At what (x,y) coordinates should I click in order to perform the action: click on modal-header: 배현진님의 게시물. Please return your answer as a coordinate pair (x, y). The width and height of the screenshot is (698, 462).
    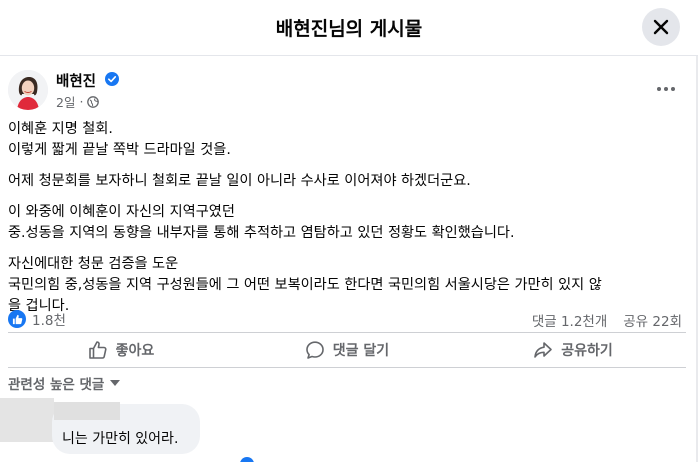
    Looking at the image, I should click on (349, 28).